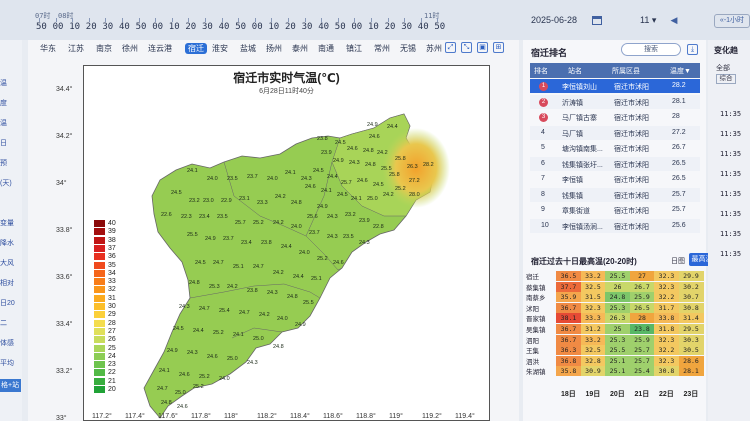 The height and width of the screenshot is (421, 750). I want to click on station-temp-label: 28.0, so click(414, 195).